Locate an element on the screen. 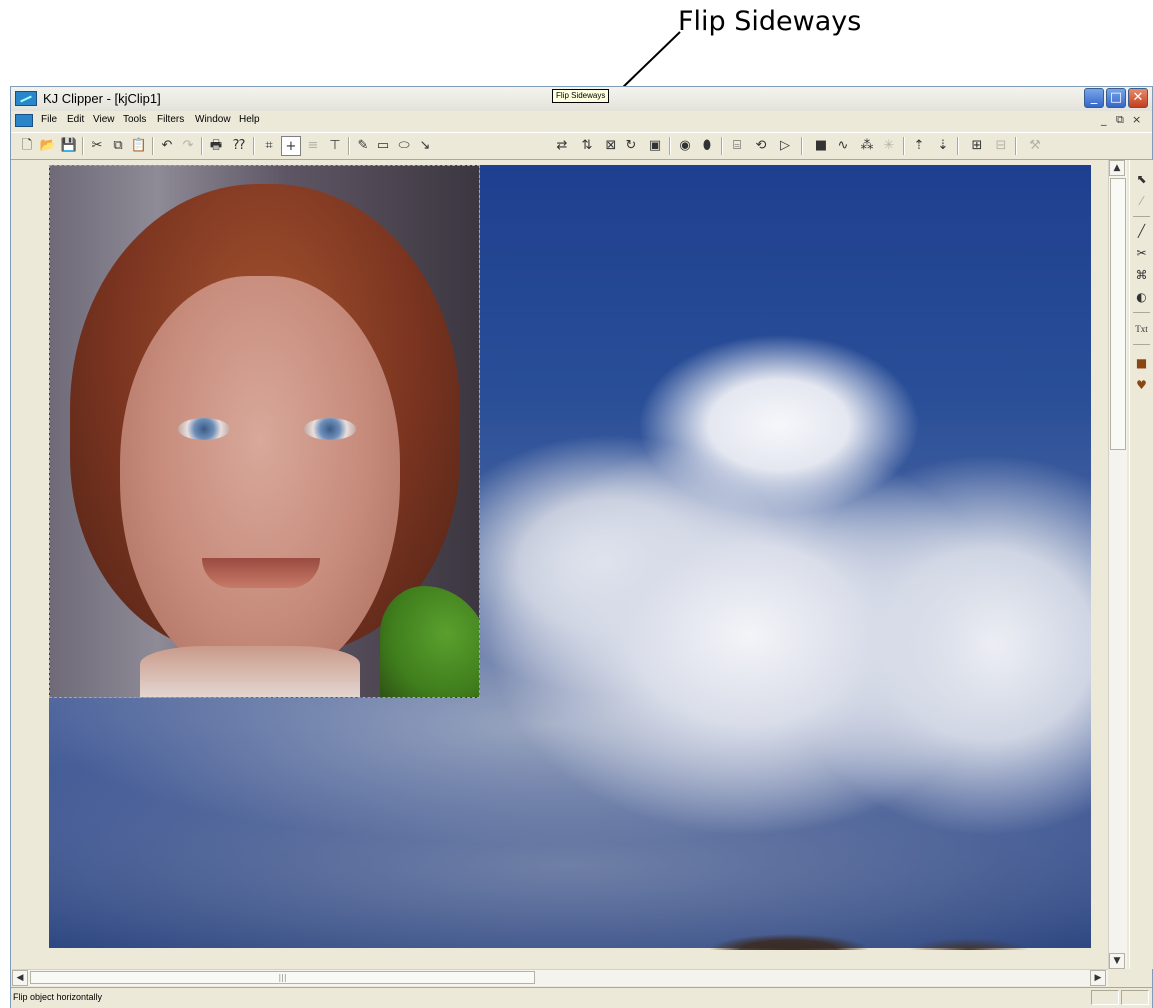 The image size is (1153, 1008). square-shape-icon: ■ is located at coordinates (1141, 363).